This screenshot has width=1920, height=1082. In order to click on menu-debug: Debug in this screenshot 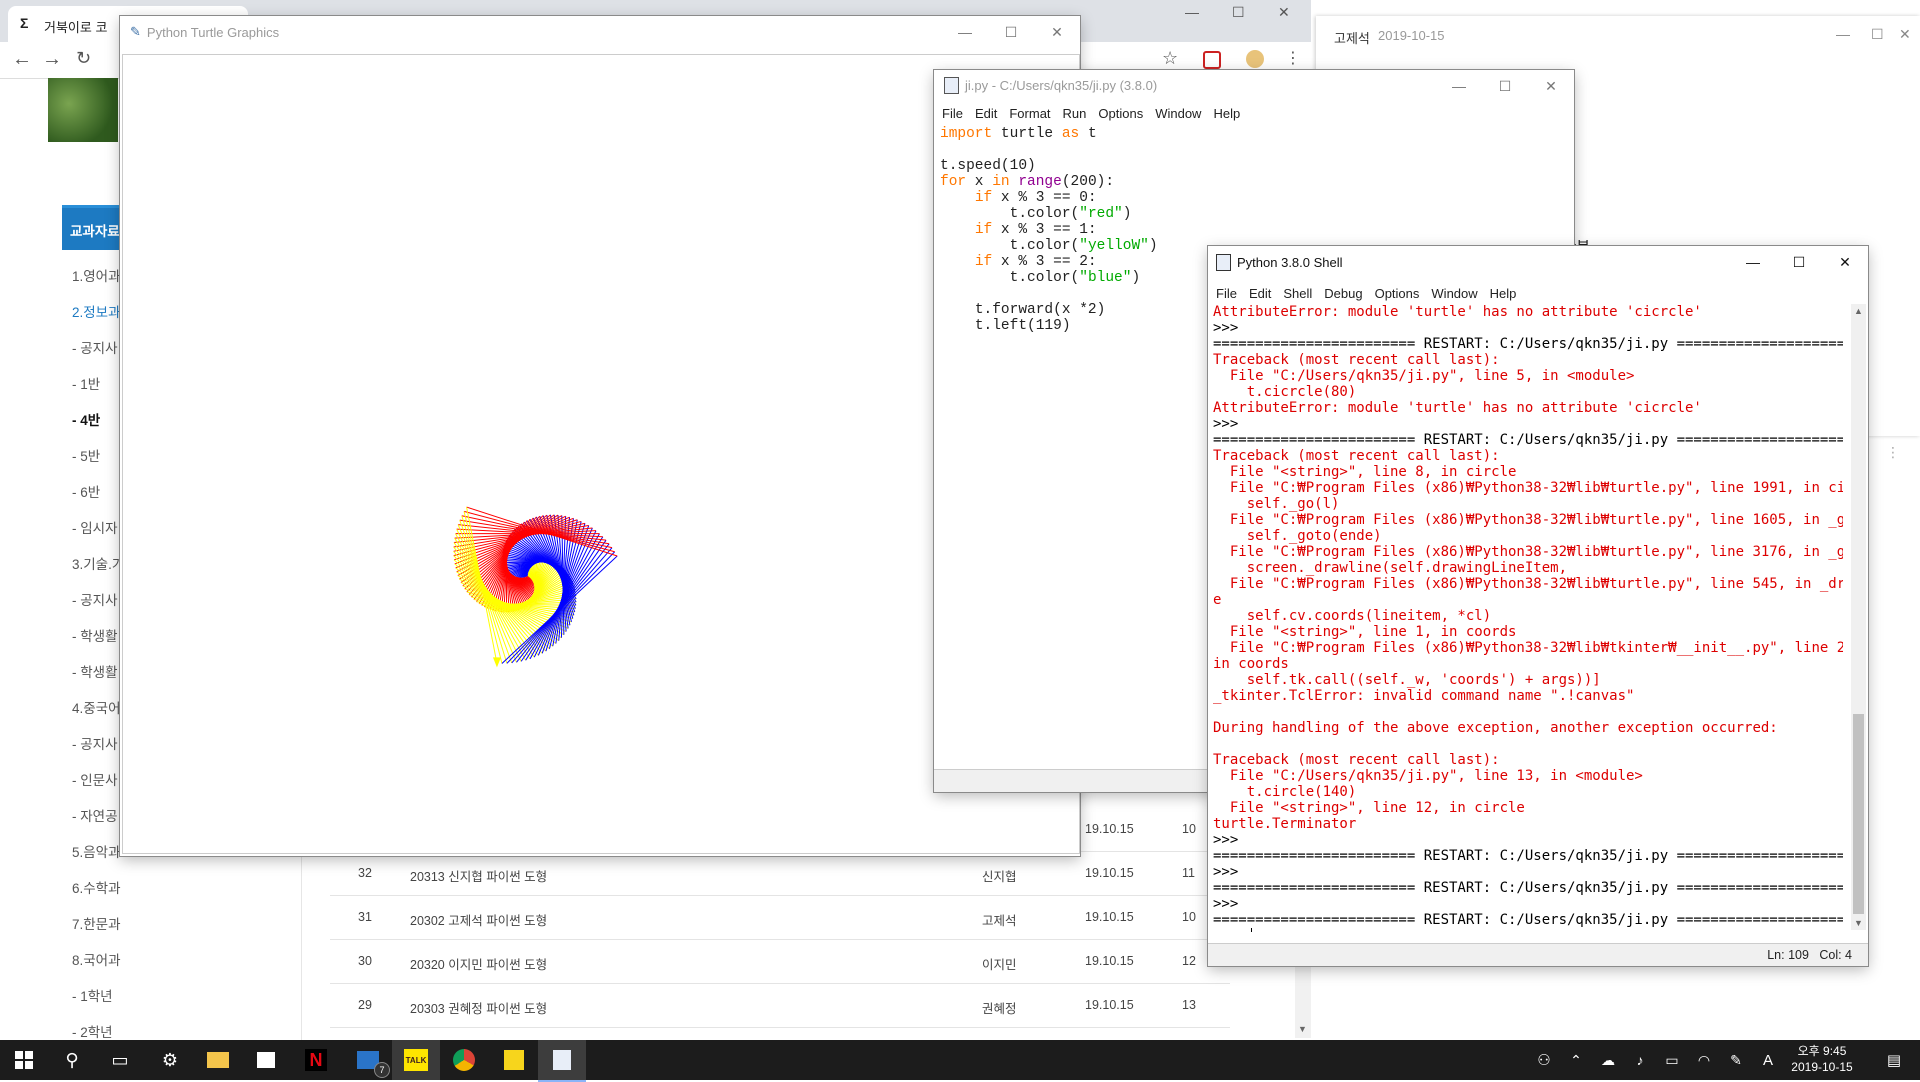, I will do `click(1343, 293)`.